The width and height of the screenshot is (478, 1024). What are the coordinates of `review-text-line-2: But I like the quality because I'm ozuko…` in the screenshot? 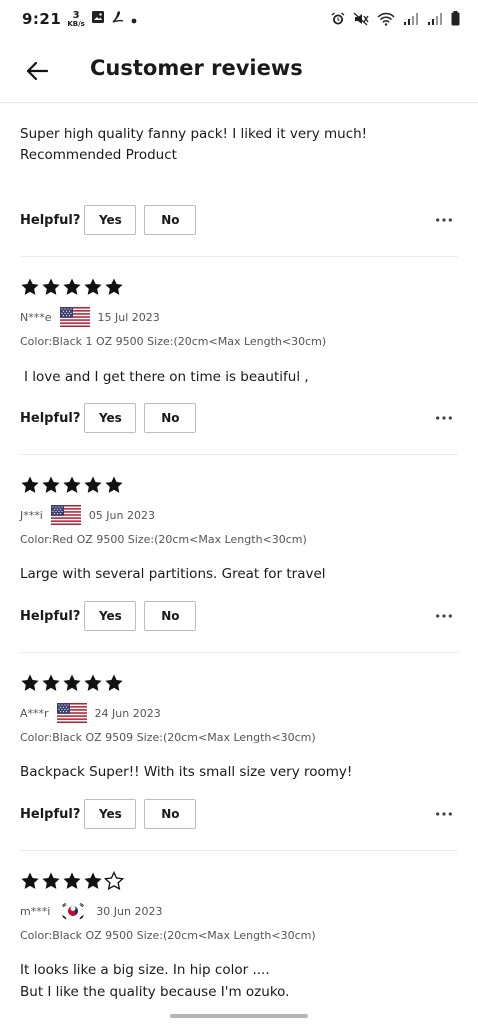 It's located at (155, 992).